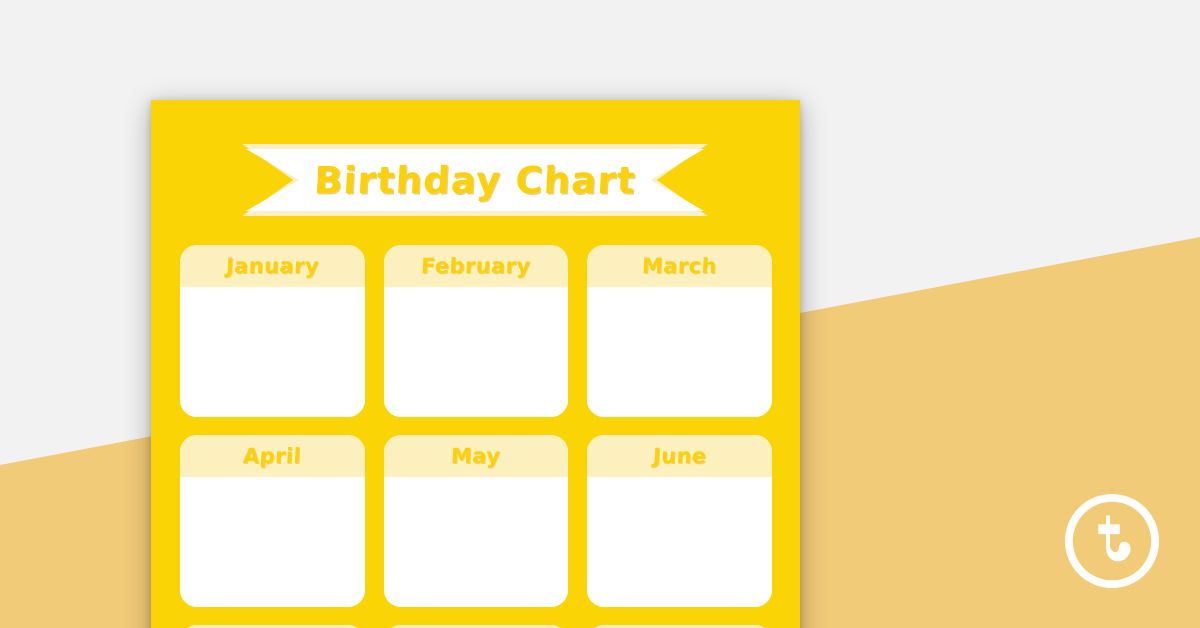  I want to click on month-card-june: June, so click(679, 521).